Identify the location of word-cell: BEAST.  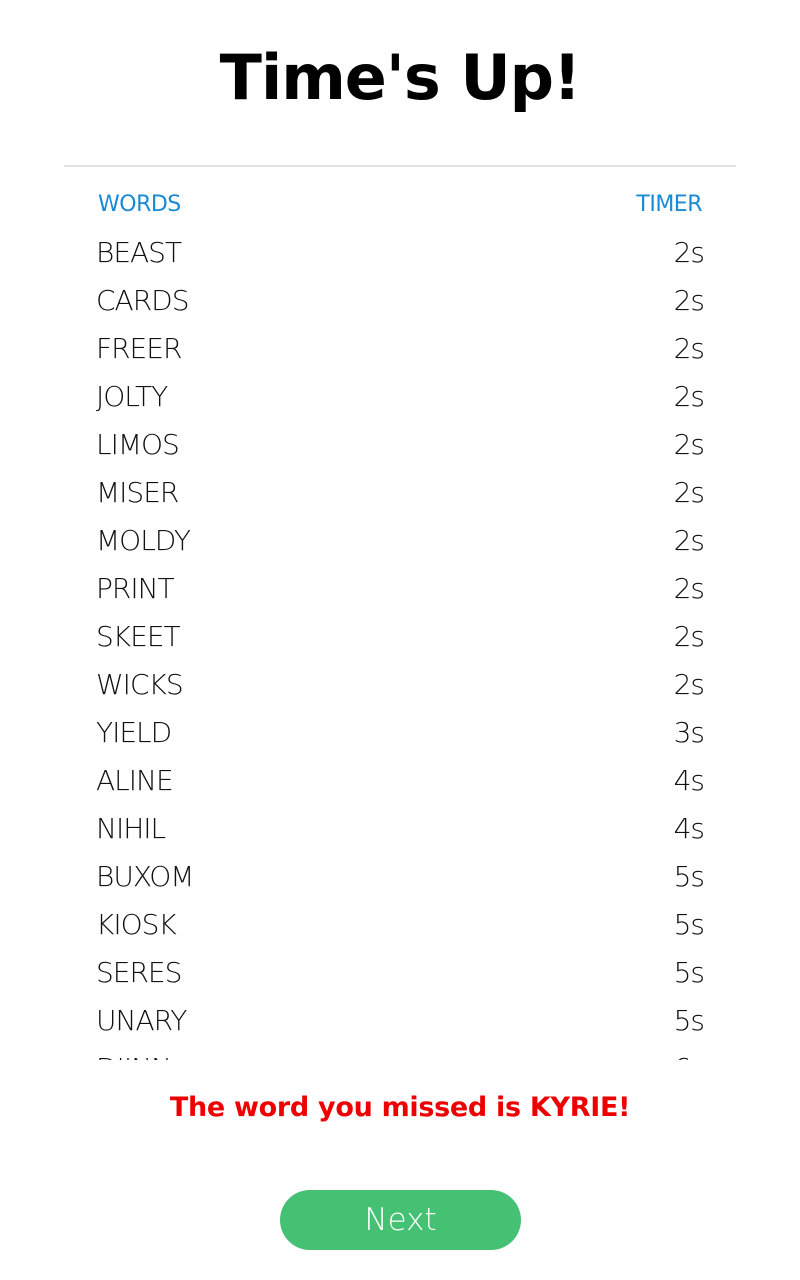
(139, 252).